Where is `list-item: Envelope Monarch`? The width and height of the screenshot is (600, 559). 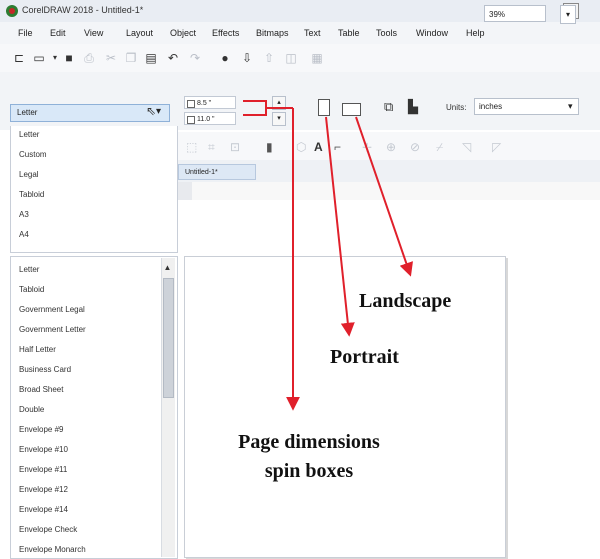 list-item: Envelope Monarch is located at coordinates (52, 549).